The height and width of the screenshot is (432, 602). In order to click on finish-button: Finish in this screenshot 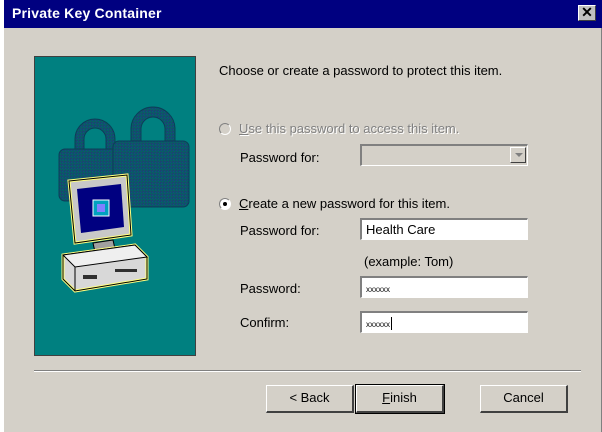, I will do `click(400, 399)`.